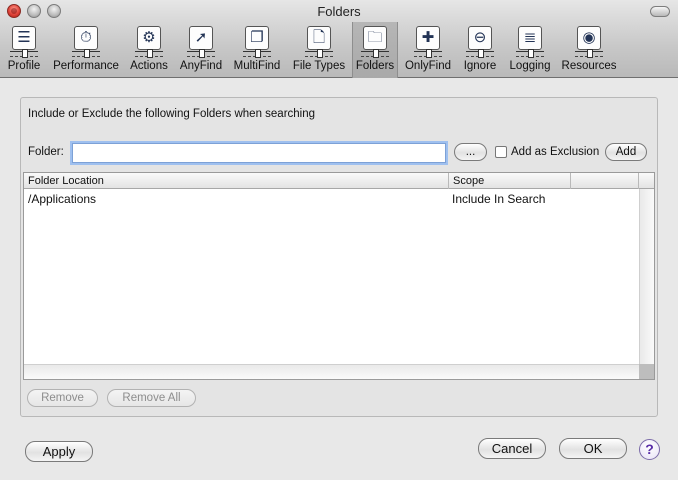 Image resolution: width=678 pixels, height=480 pixels. What do you see at coordinates (589, 42) in the screenshot?
I see `resources-icon: ◉` at bounding box center [589, 42].